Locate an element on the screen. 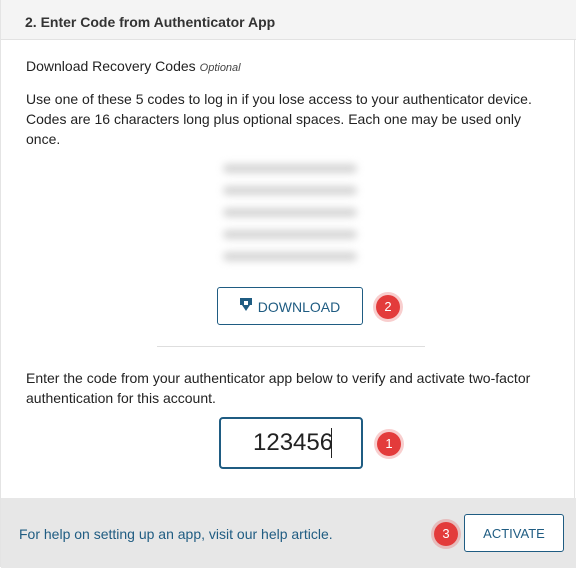  text-caret is located at coordinates (331, 443).